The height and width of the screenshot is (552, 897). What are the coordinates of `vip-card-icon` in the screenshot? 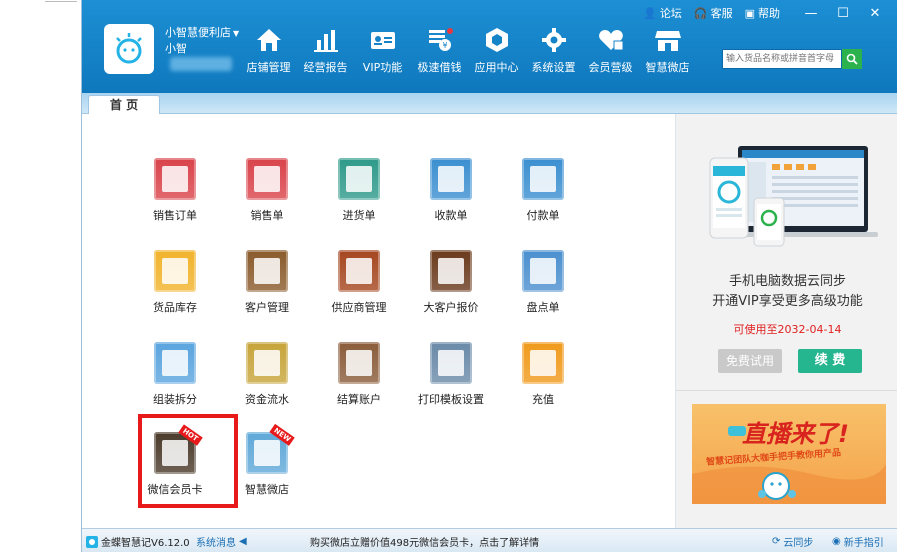 It's located at (382, 40).